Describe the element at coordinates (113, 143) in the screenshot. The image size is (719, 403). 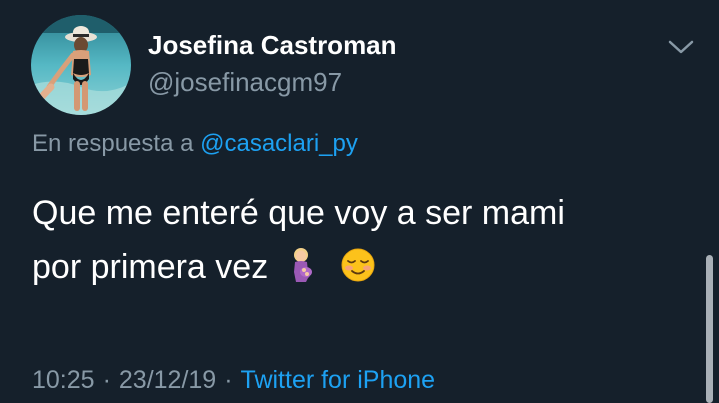
I see `reply-prefix: En respuesta a` at that location.